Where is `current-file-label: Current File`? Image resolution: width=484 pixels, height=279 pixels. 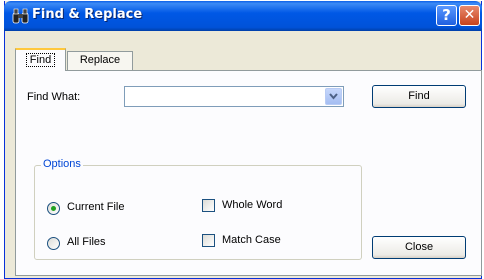
current-file-label: Current File is located at coordinates (95, 207).